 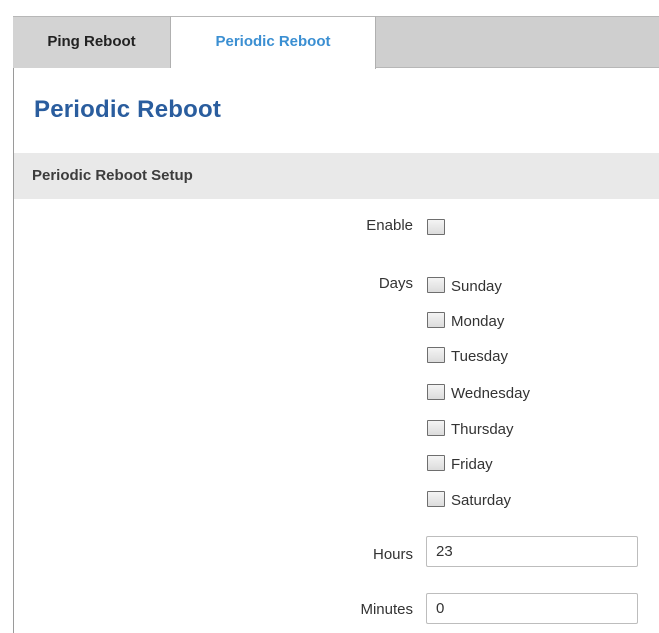 What do you see at coordinates (112, 175) in the screenshot?
I see `section-title: Periodic Reboot Setup` at bounding box center [112, 175].